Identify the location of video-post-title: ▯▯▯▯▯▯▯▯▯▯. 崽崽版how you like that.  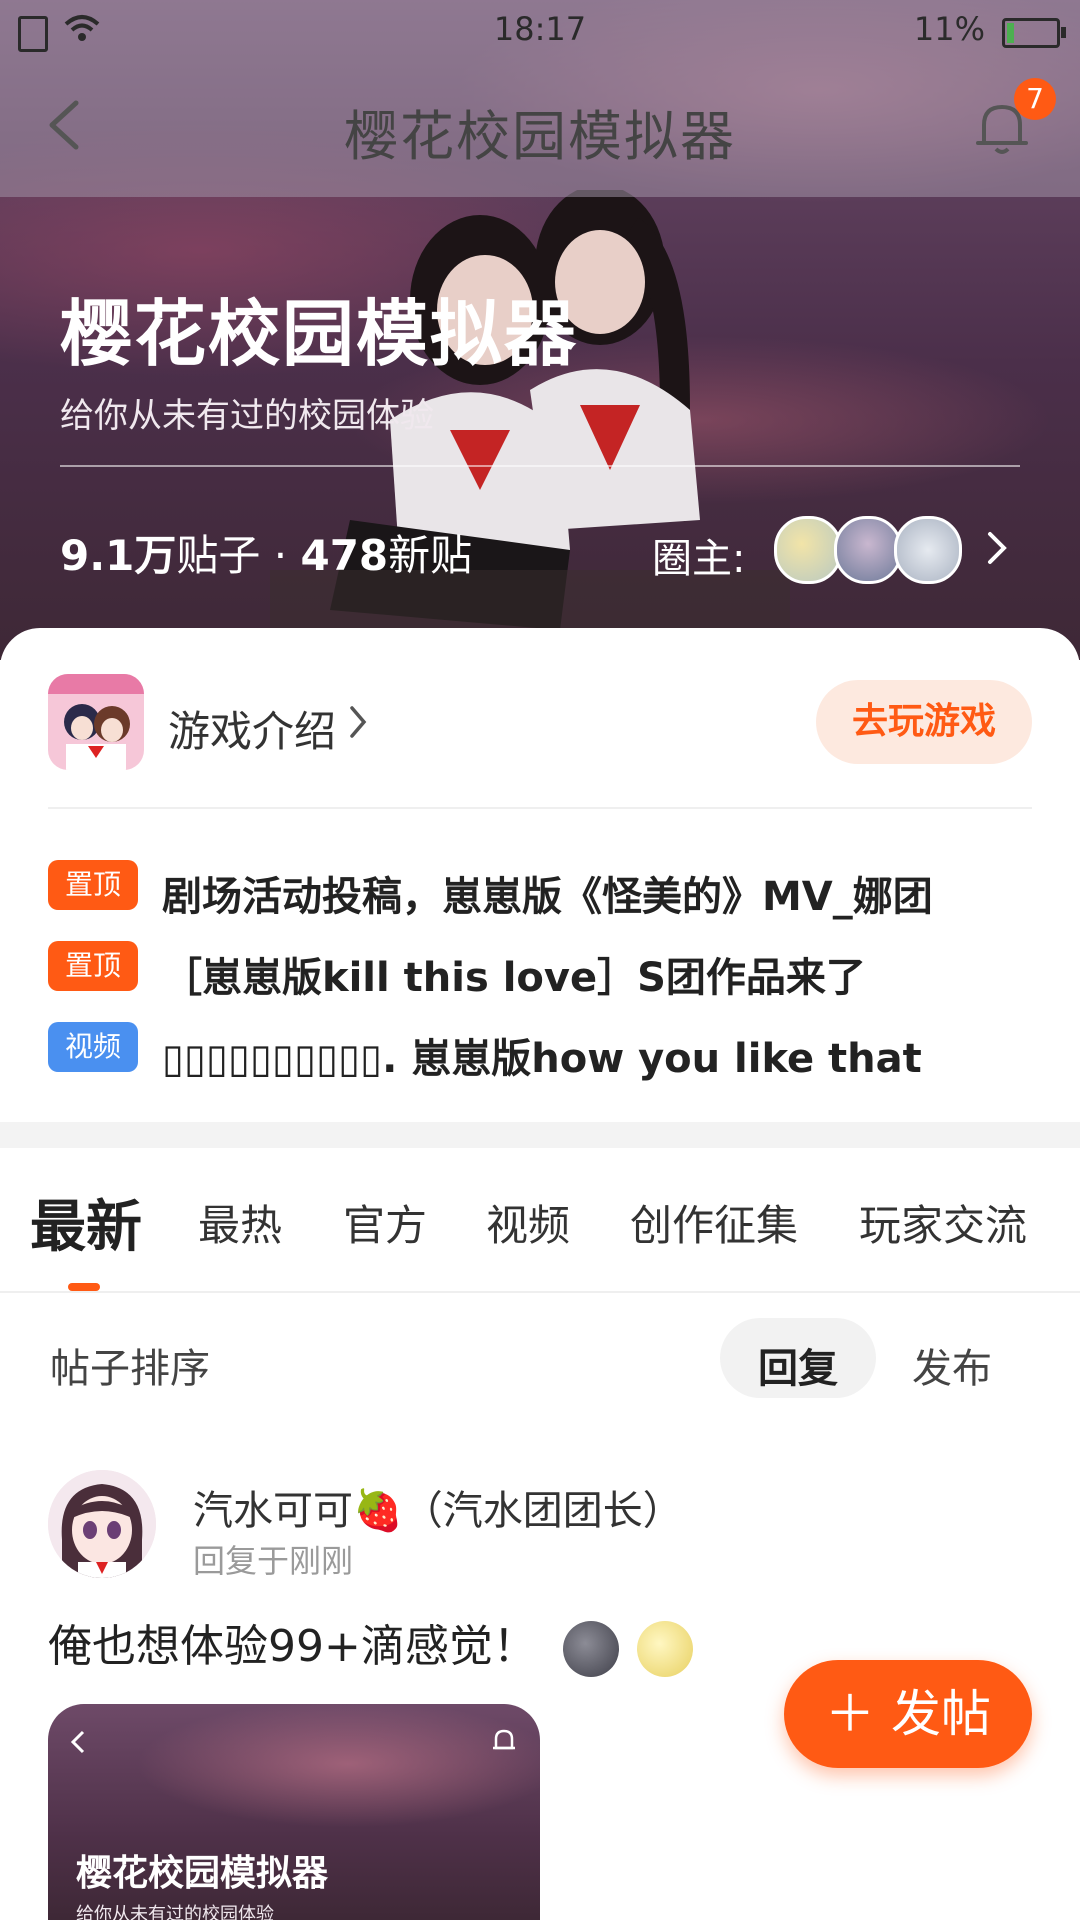
(542, 1055).